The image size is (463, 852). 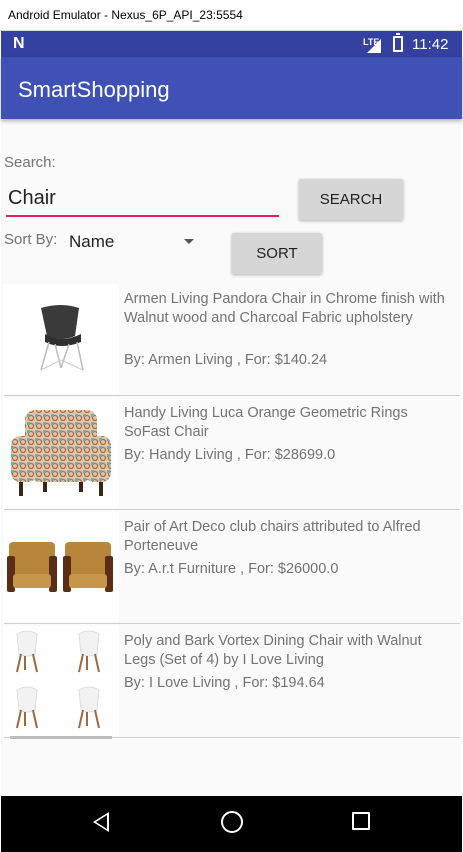 I want to click on product-meta: By: A.r.t Furniture , For: $26000.0, so click(x=231, y=569).